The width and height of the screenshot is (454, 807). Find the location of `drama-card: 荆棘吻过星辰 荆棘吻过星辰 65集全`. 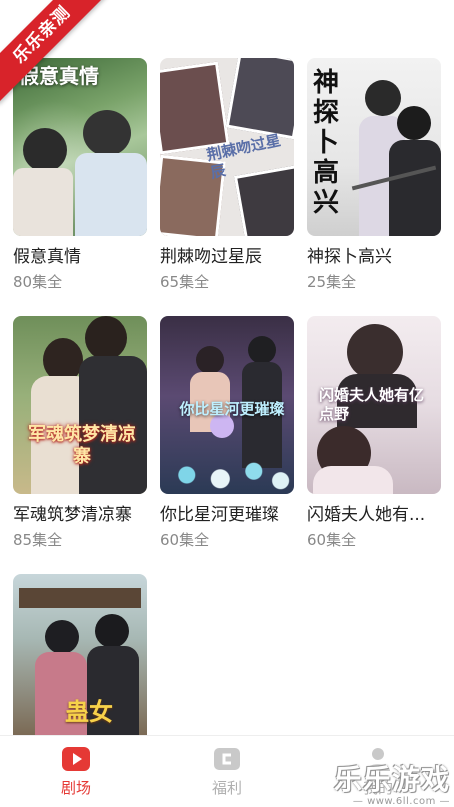

drama-card: 荆棘吻过星辰 荆棘吻过星辰 65集全 is located at coordinates (227, 175).